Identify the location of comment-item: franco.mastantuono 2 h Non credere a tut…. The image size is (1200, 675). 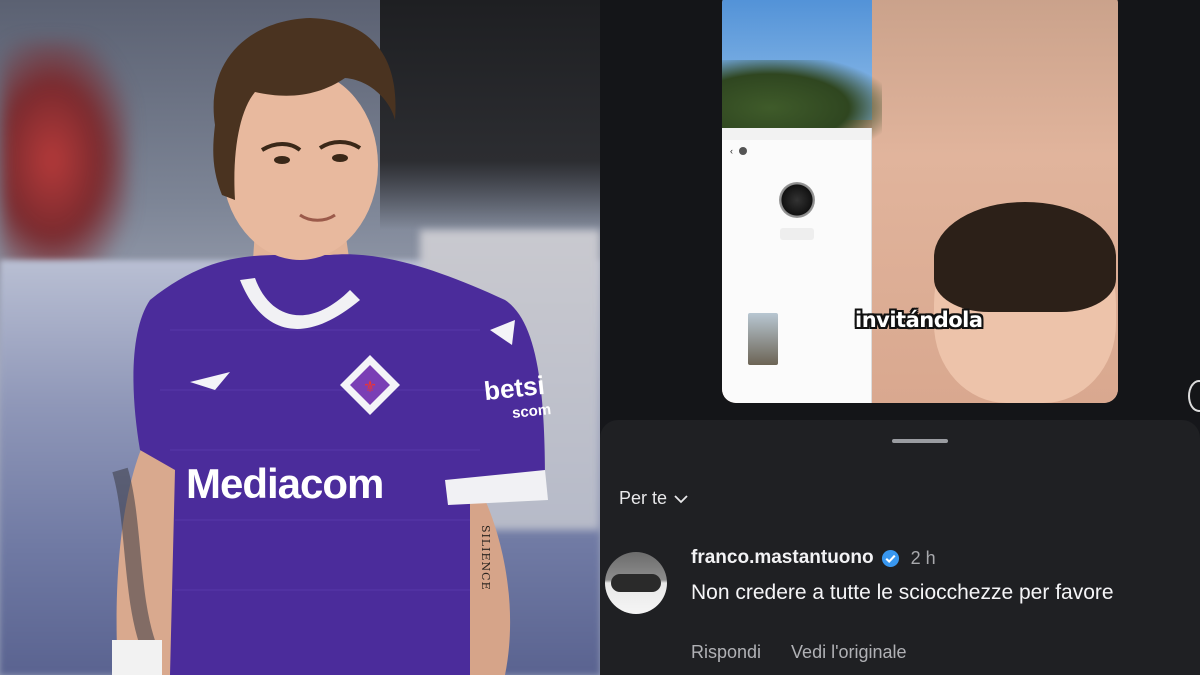
(900, 611).